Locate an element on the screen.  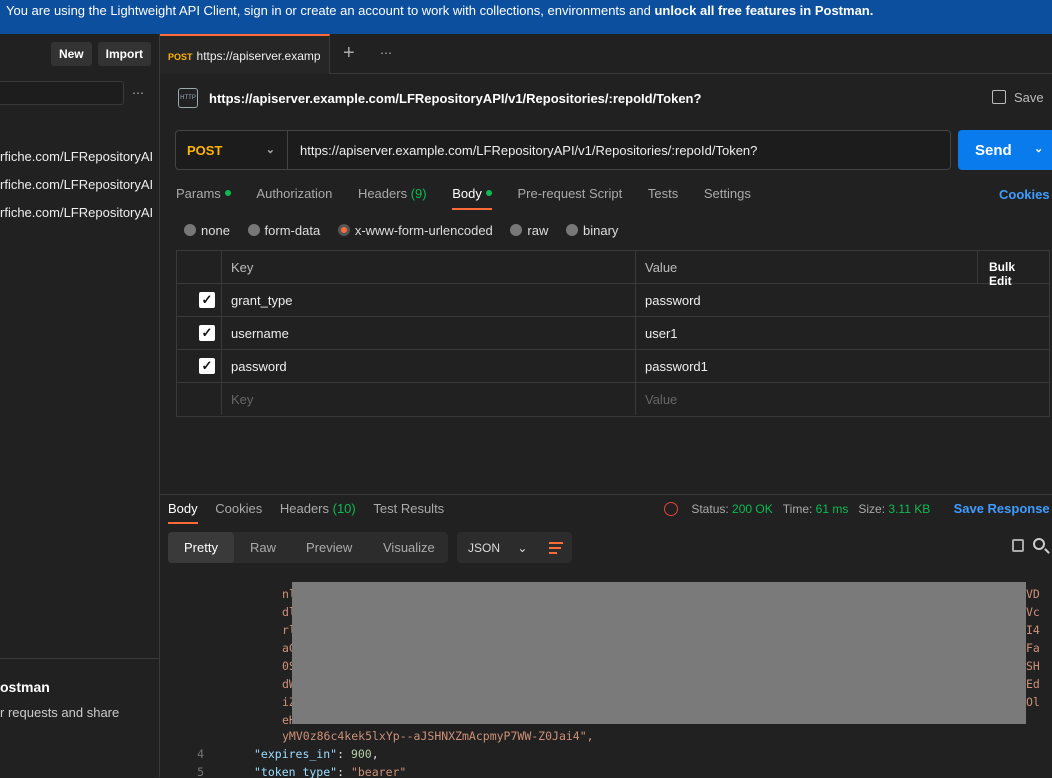
sidebar-more-icon: ⋯ is located at coordinates (138, 93).